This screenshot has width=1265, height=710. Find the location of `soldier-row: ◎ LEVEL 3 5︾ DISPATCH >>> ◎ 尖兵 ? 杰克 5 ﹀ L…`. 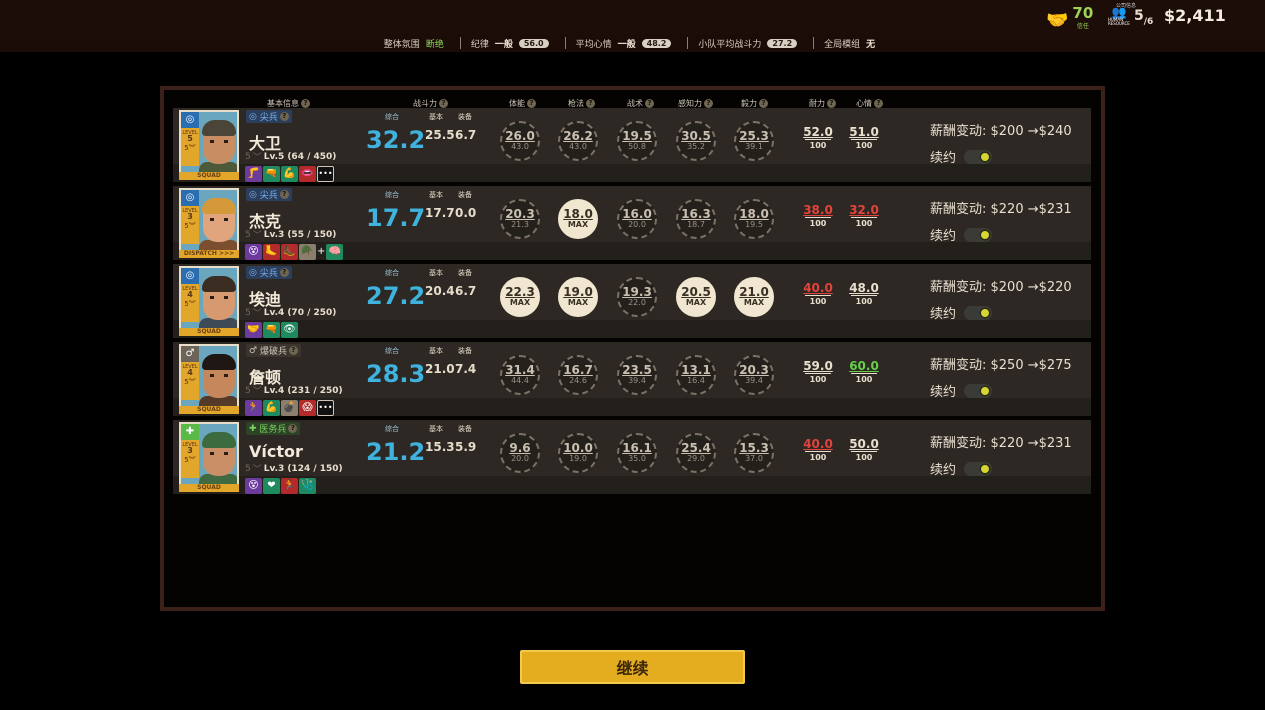

soldier-row: ◎ LEVEL 3 5︾ DISPATCH >>> ◎ 尖兵 ? 杰克 5 ﹀ L… is located at coordinates (632, 223).